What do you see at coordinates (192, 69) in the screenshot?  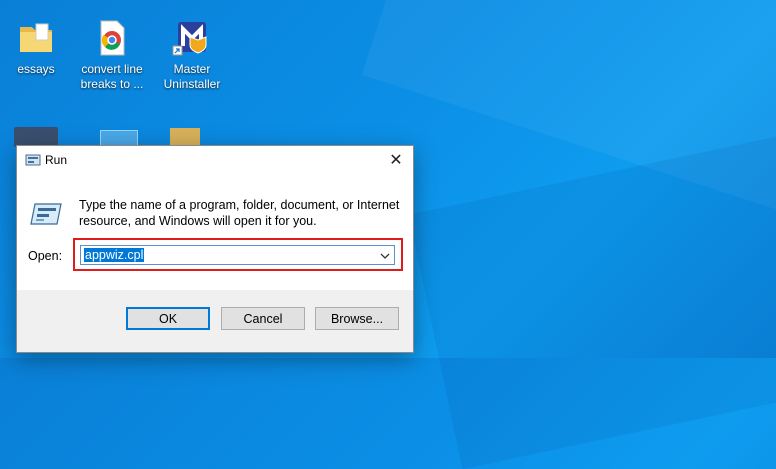 I see `desktop-icon-label-line1: Master` at bounding box center [192, 69].